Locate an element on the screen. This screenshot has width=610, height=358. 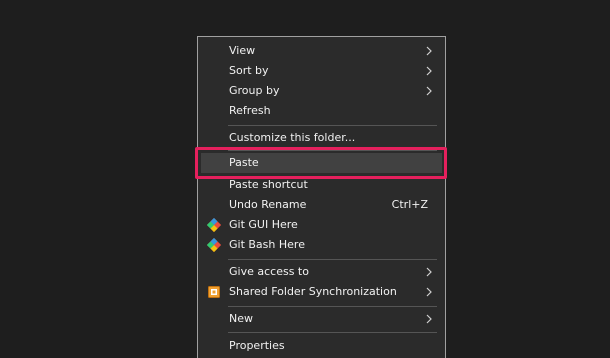
menu-item-label: Sort by is located at coordinates (249, 70).